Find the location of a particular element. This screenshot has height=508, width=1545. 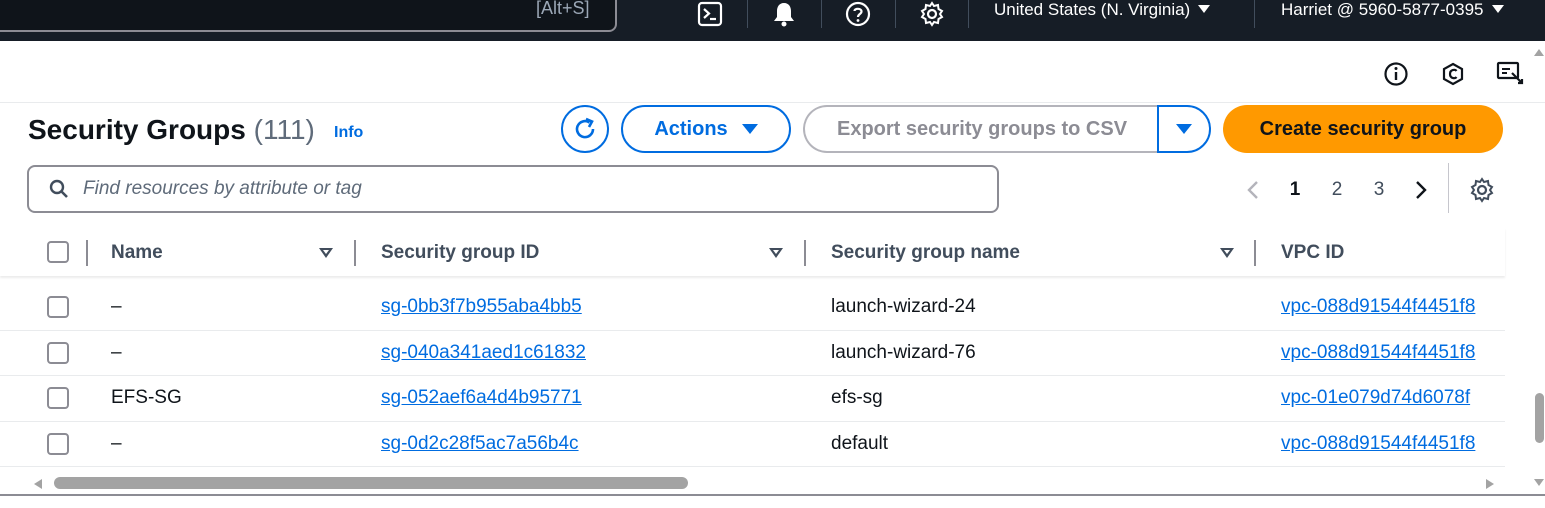

filter-box is located at coordinates (513, 189).